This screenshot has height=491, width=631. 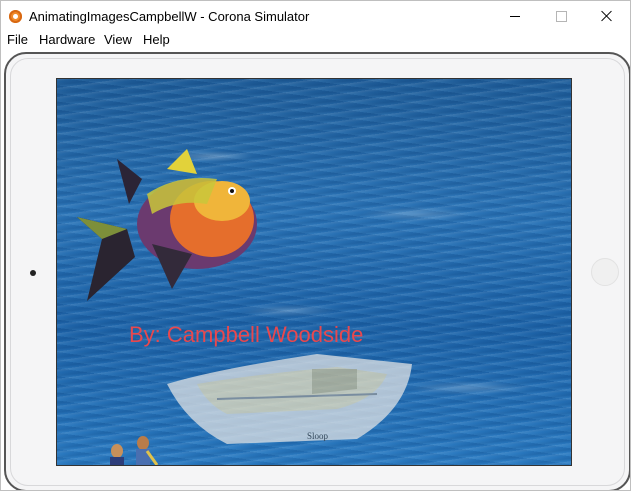 I want to click on menu-hardware: Hardware, so click(x=67, y=39).